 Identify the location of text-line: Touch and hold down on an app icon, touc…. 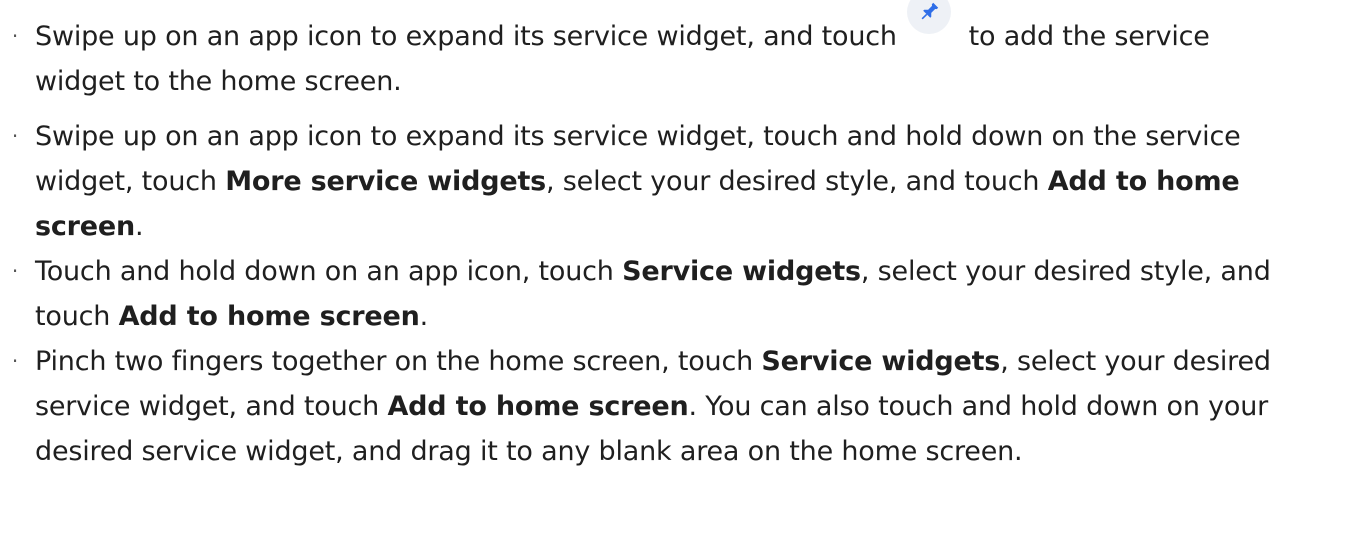
(703, 271).